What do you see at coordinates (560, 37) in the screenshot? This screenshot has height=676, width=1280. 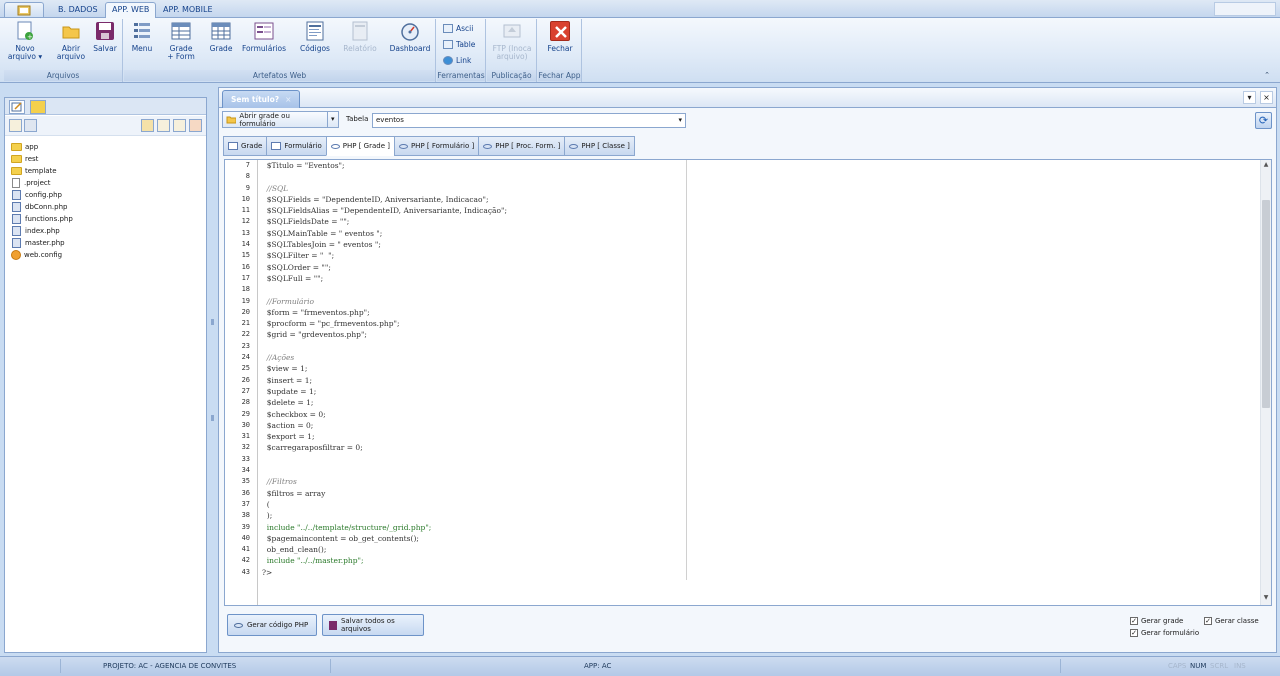 I see `fechar-button: Fechar` at bounding box center [560, 37].